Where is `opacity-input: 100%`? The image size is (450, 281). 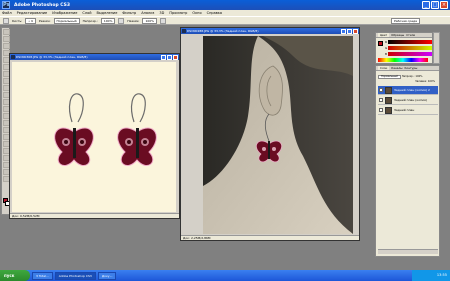 opacity-input: 100% is located at coordinates (108, 20).